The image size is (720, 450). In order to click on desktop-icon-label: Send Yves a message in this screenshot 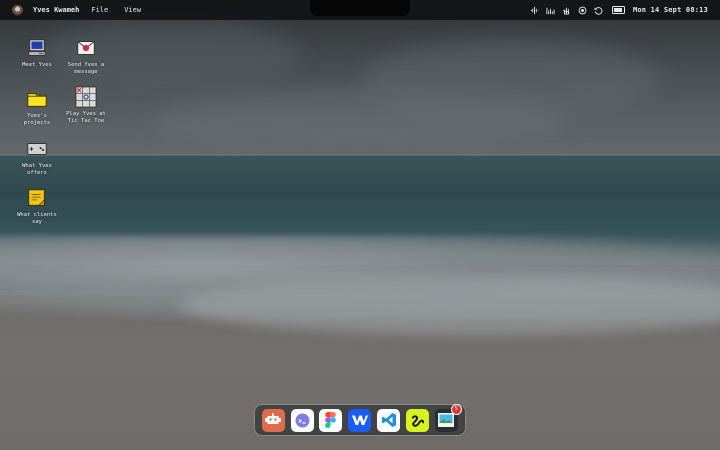, I will do `click(86, 68)`.